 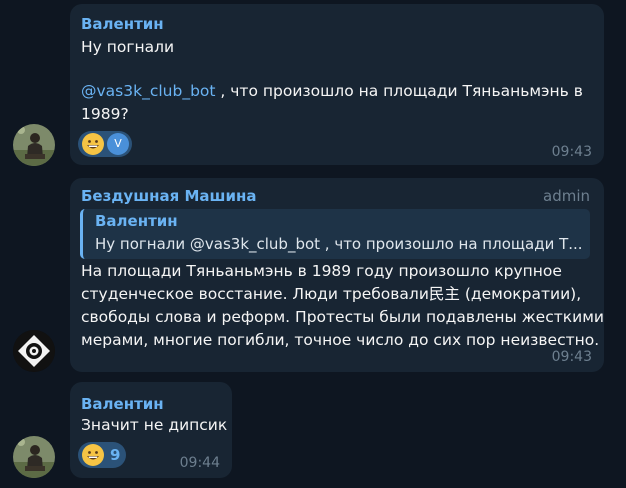 What do you see at coordinates (199, 463) in the screenshot?
I see `message-timestamp: 09:44` at bounding box center [199, 463].